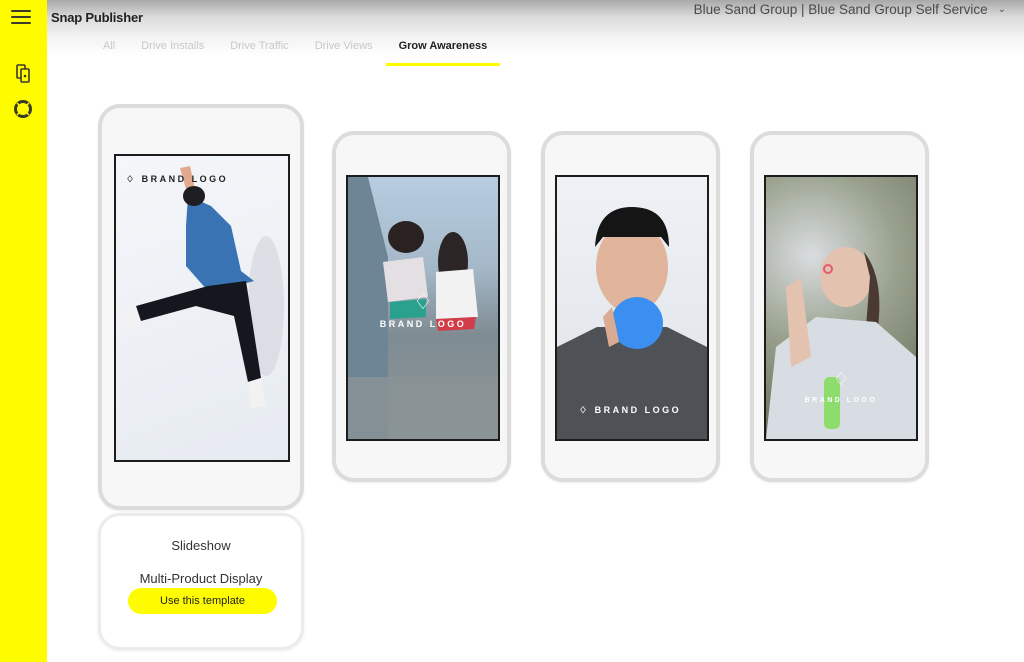  Describe the element at coordinates (344, 51) in the screenshot. I see `tab-drive-views: Drive Views` at that location.